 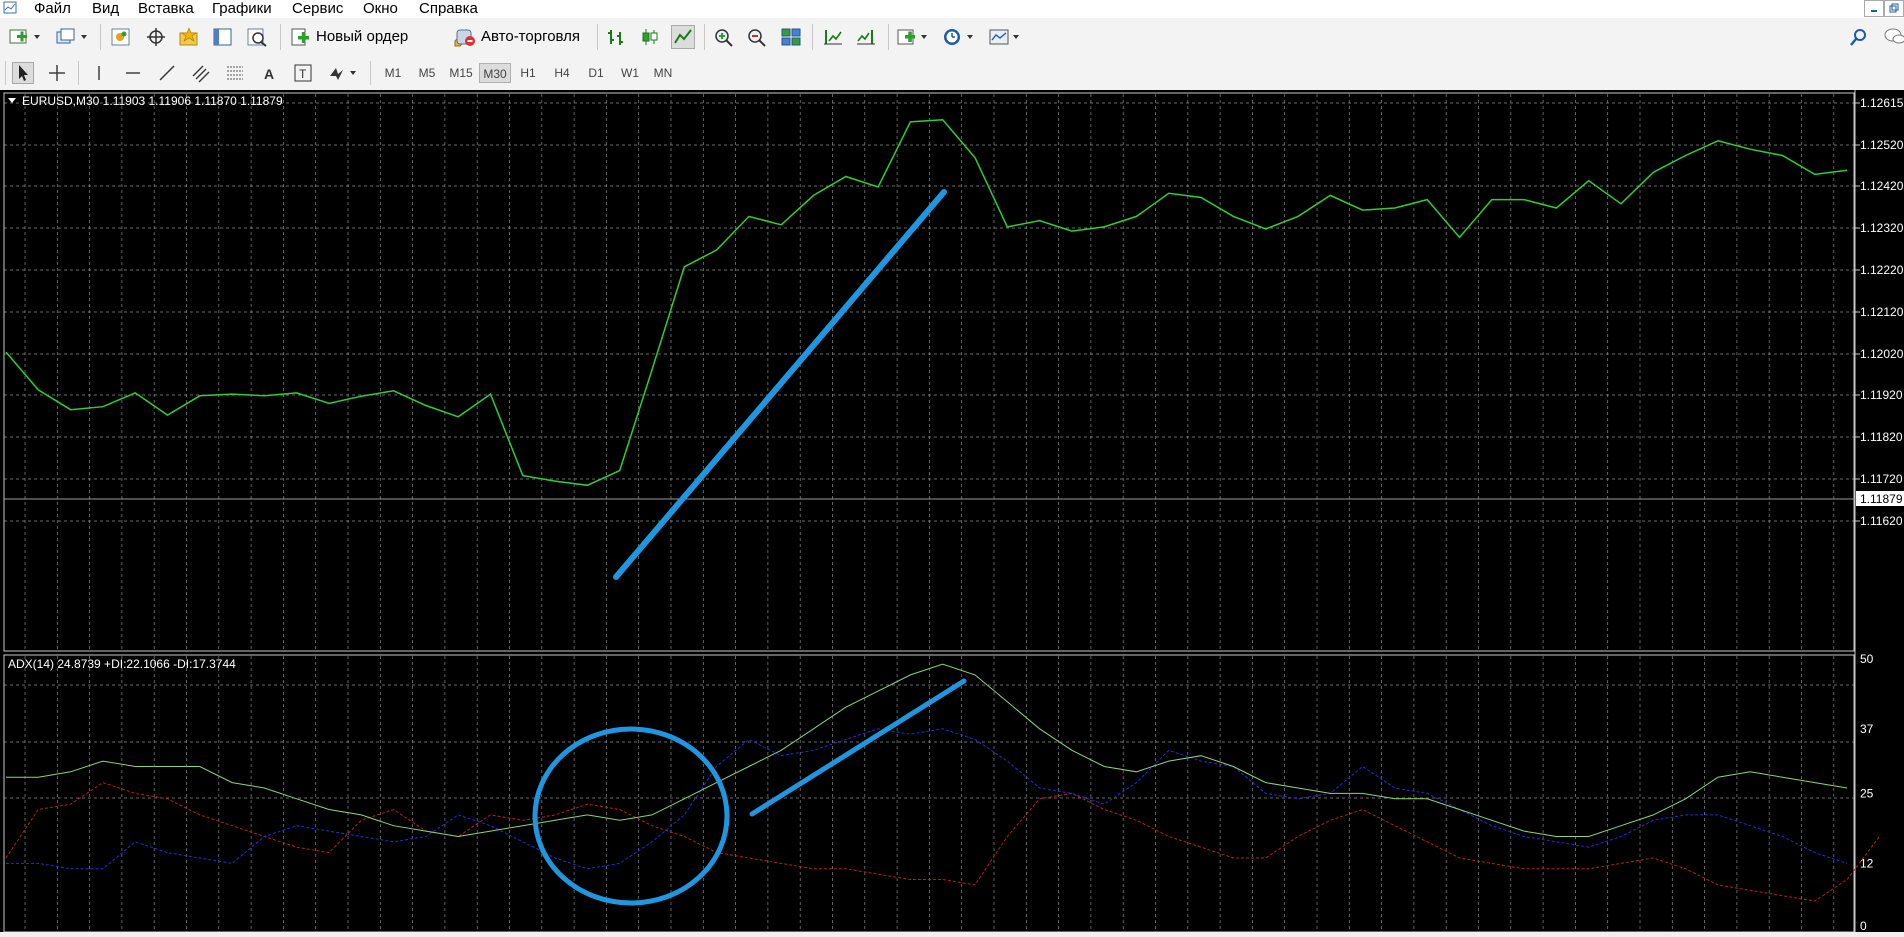 I want to click on templates-icon, so click(x=1005, y=37).